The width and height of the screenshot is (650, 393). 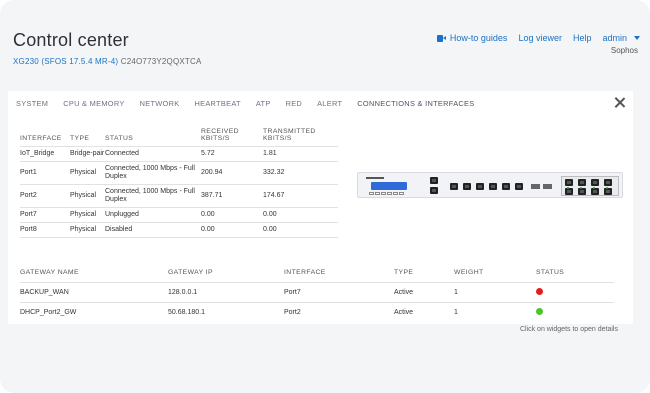 What do you see at coordinates (637, 38) in the screenshot?
I see `chevron-down-icon` at bounding box center [637, 38].